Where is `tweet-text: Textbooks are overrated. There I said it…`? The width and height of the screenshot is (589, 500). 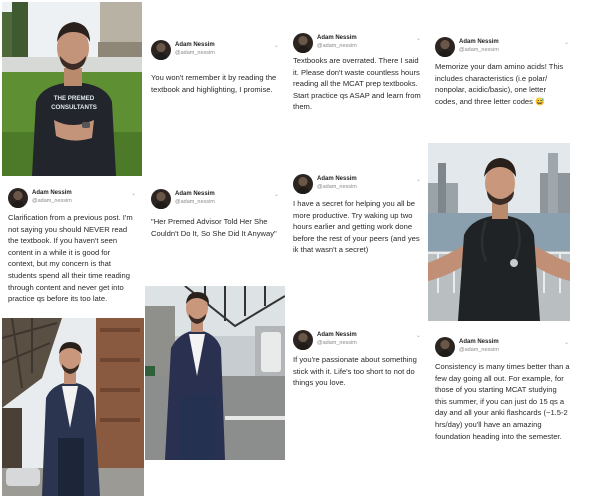
tweet-text: Textbooks are overrated. There I said it… is located at coordinates (357, 84).